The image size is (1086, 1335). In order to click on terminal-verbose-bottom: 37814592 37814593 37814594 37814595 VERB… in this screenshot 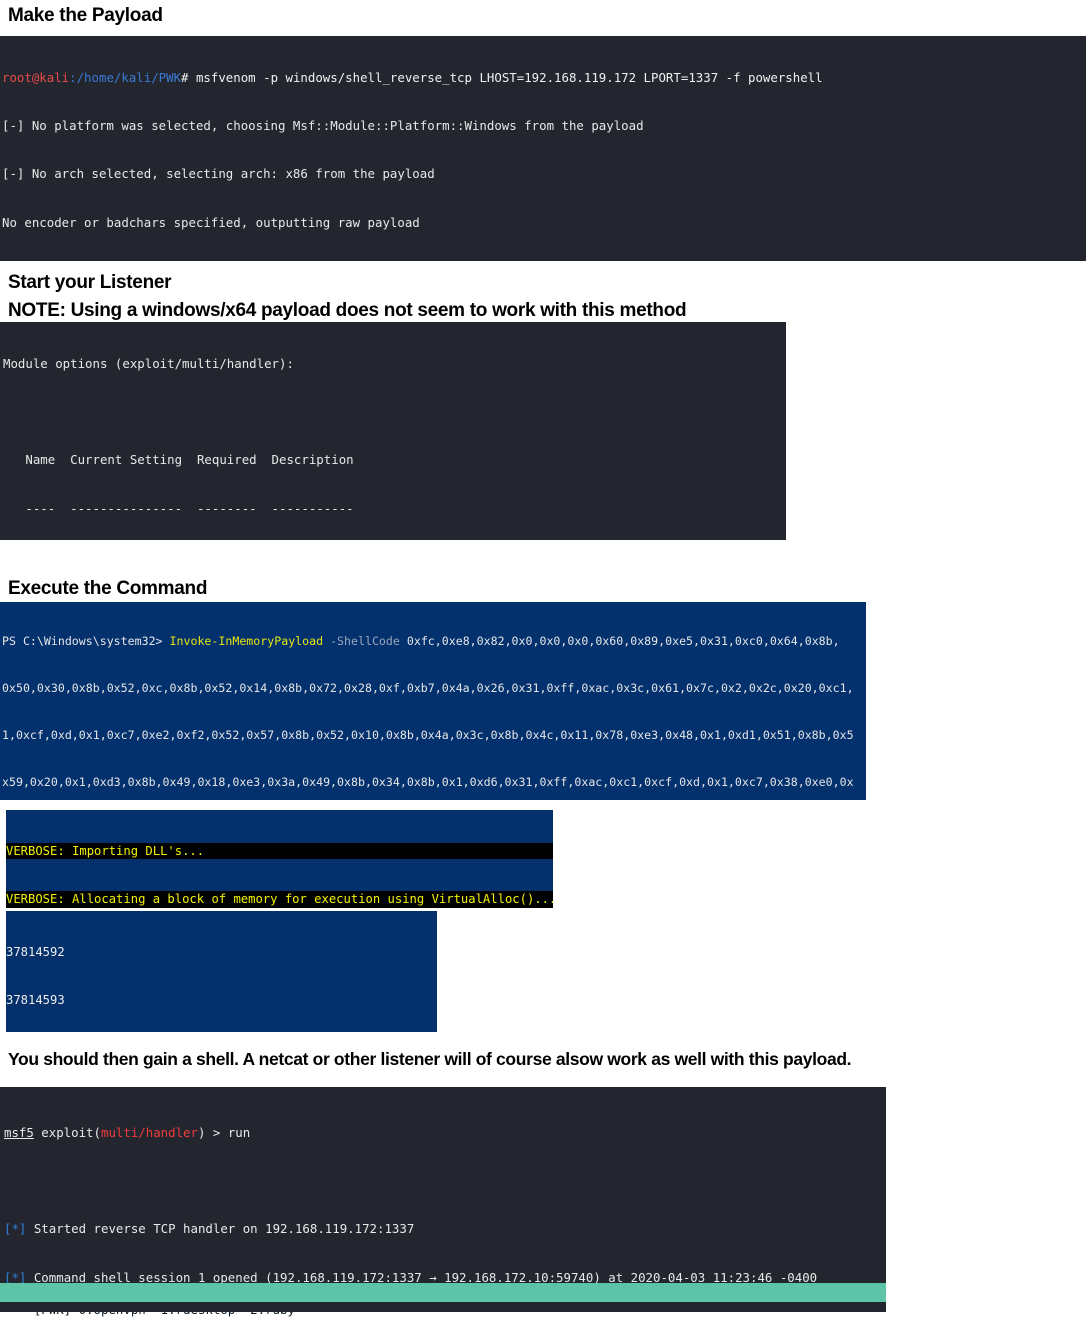, I will do `click(221, 971)`.